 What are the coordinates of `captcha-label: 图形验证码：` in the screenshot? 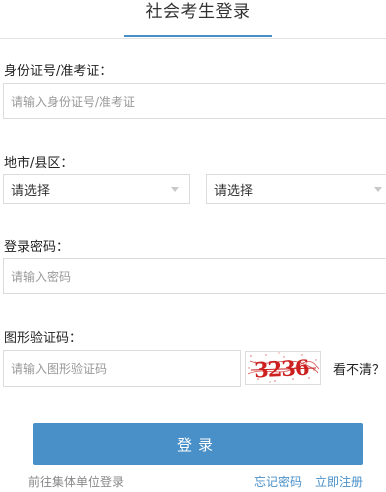 It's located at (43, 338).